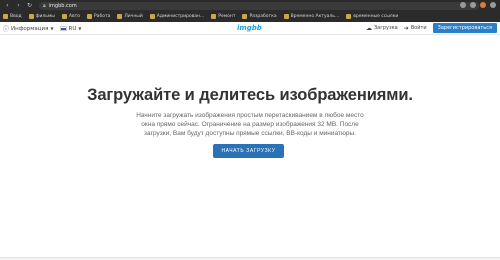 The height and width of the screenshot is (260, 500). I want to click on menu-icon, so click(493, 5).